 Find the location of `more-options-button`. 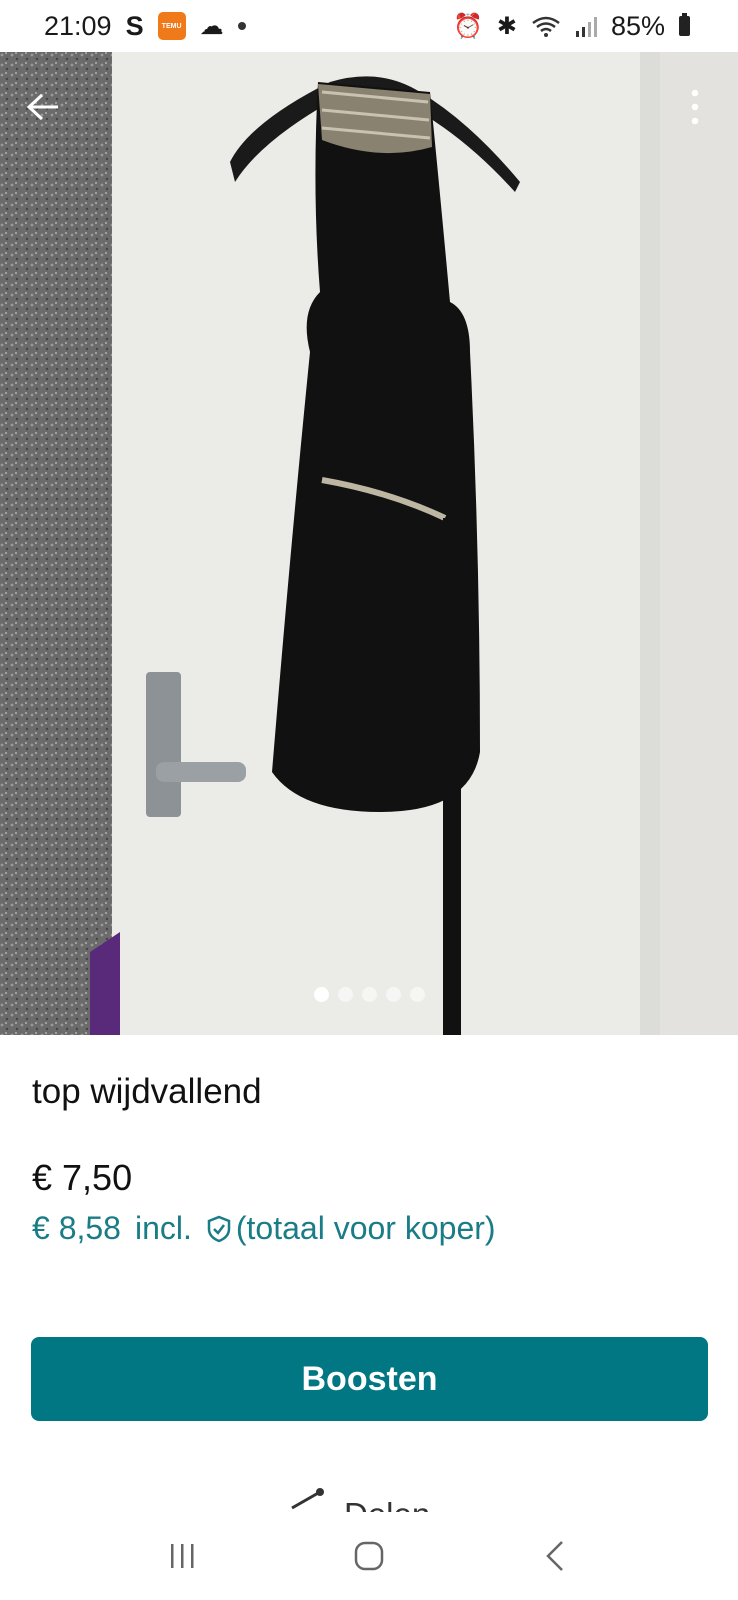

more-options-button is located at coordinates (695, 107).